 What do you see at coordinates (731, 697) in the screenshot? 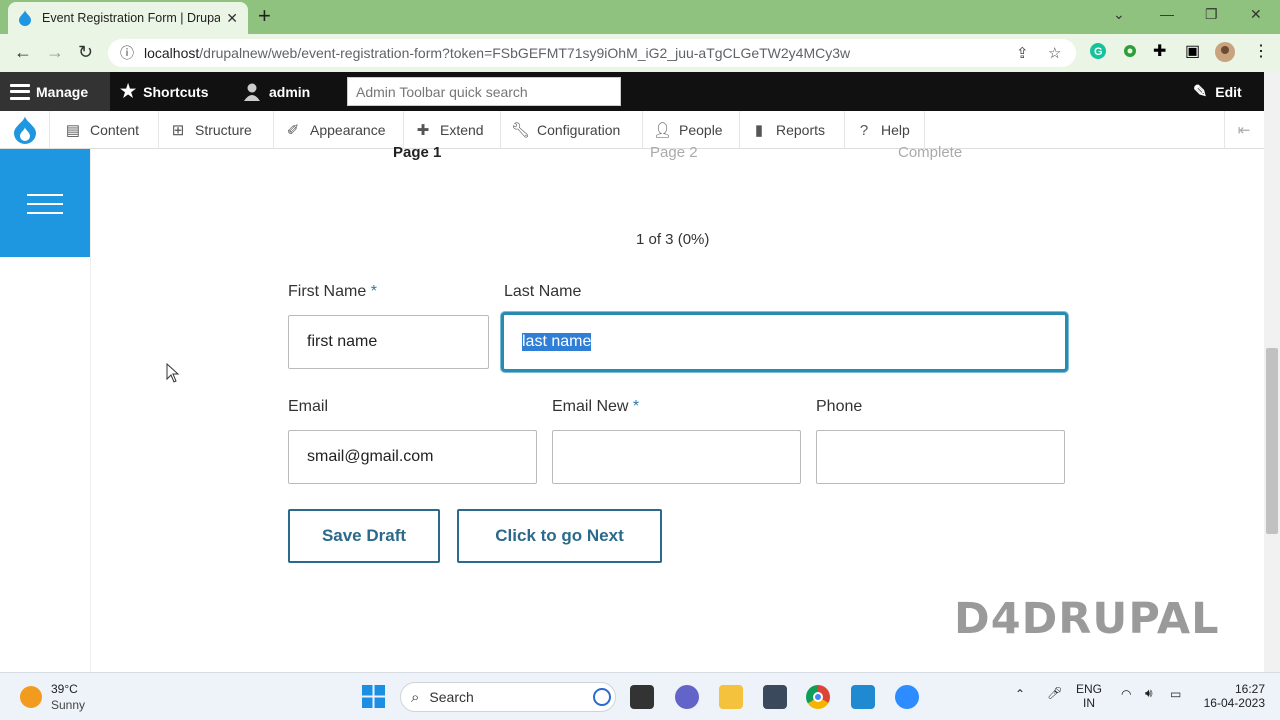
I see `file-explorer-icon` at bounding box center [731, 697].